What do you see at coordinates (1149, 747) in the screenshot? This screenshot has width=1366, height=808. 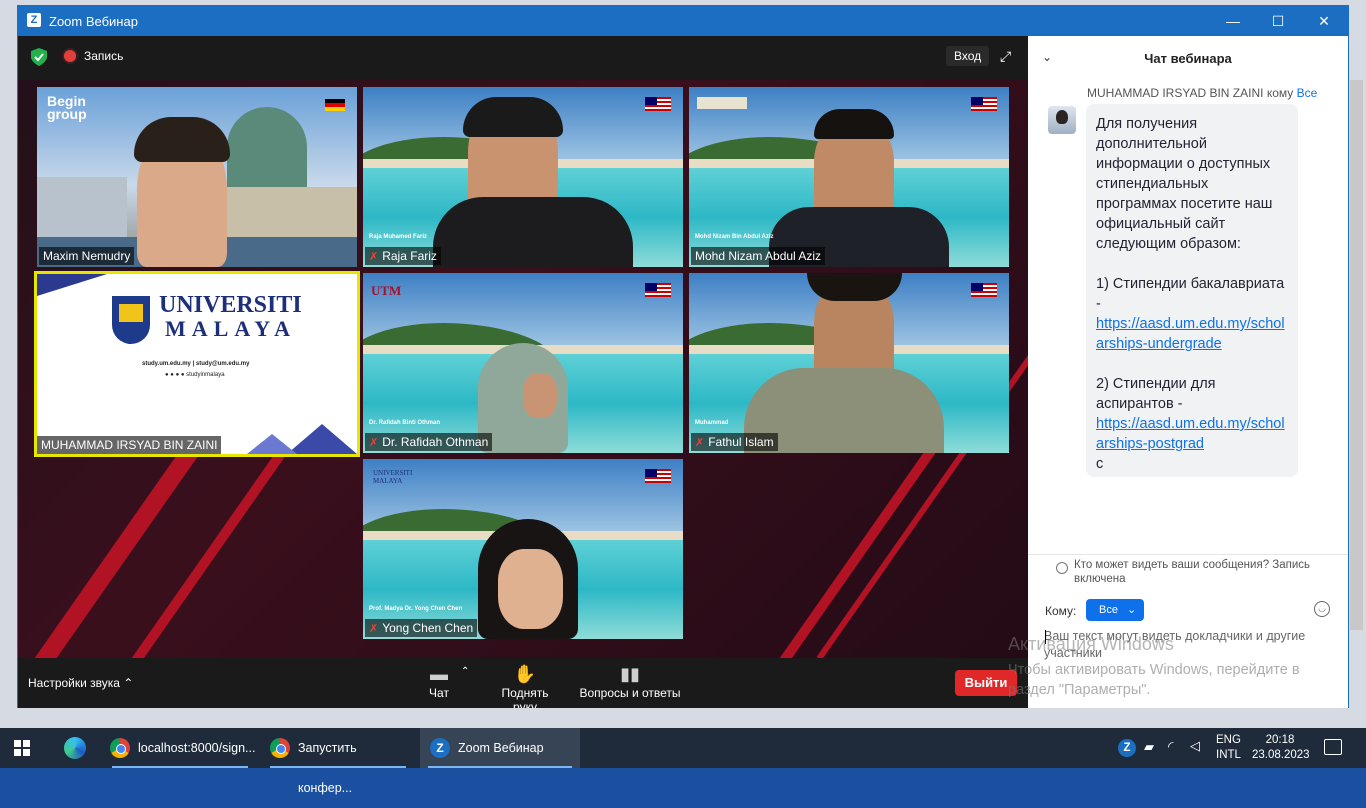 I see `network-icon: ▰` at bounding box center [1149, 747].